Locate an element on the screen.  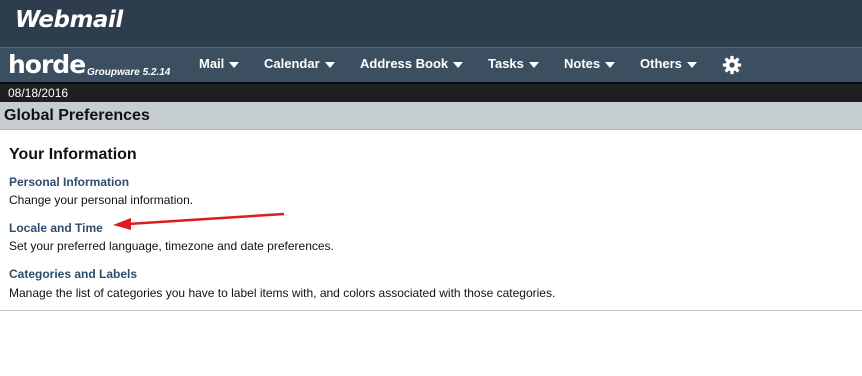
menu-calendar: Calendar is located at coordinates (299, 63).